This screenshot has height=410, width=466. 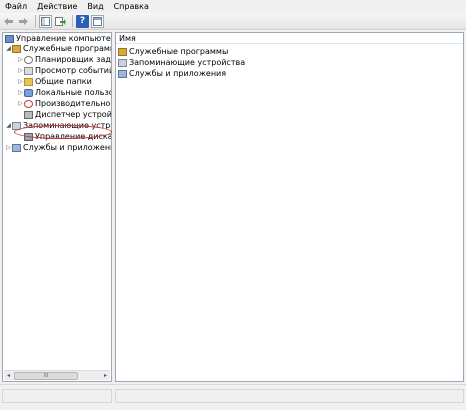 I want to click on tree-item-device-manager: Диспетчер устройств, so click(x=68, y=115).